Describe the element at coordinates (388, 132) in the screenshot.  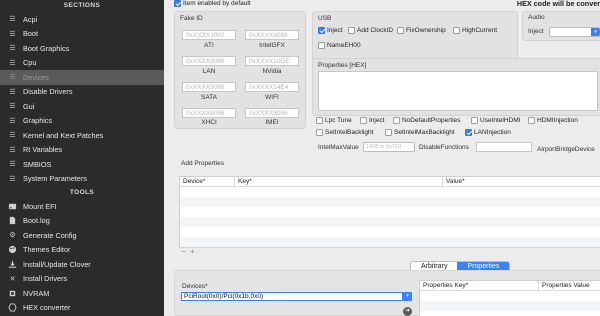
I see `set-intel-max-backlight-checkbox` at that location.